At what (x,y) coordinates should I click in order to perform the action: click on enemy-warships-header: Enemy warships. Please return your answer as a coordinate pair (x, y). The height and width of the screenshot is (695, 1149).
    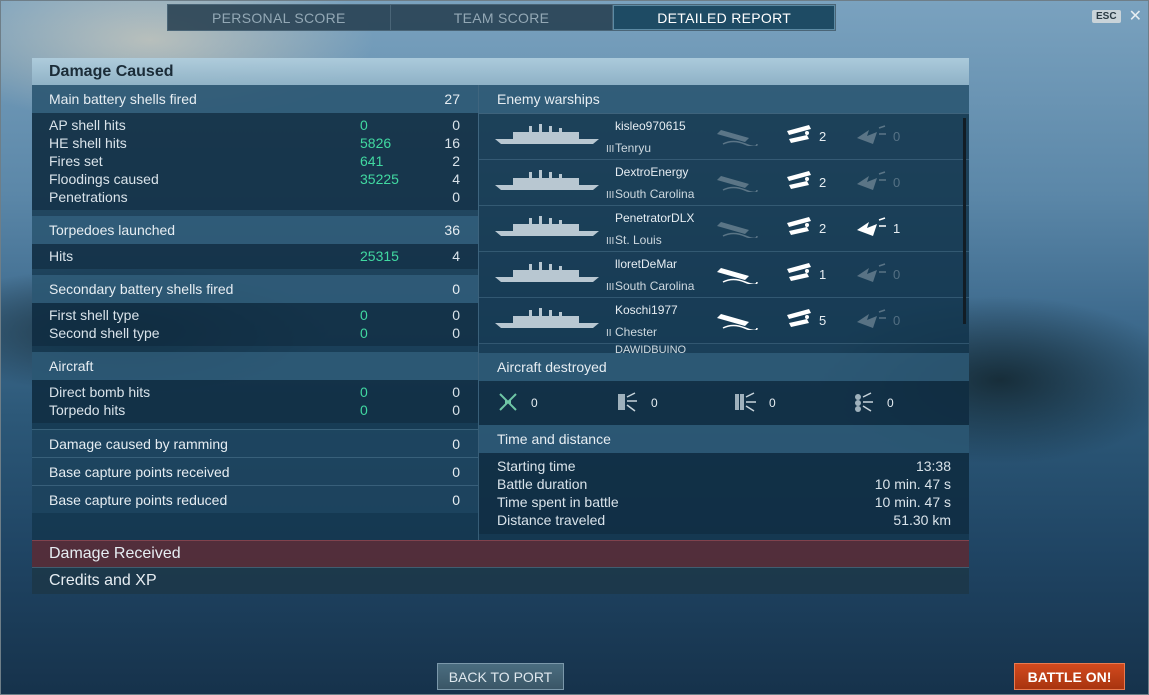
    Looking at the image, I should click on (724, 99).